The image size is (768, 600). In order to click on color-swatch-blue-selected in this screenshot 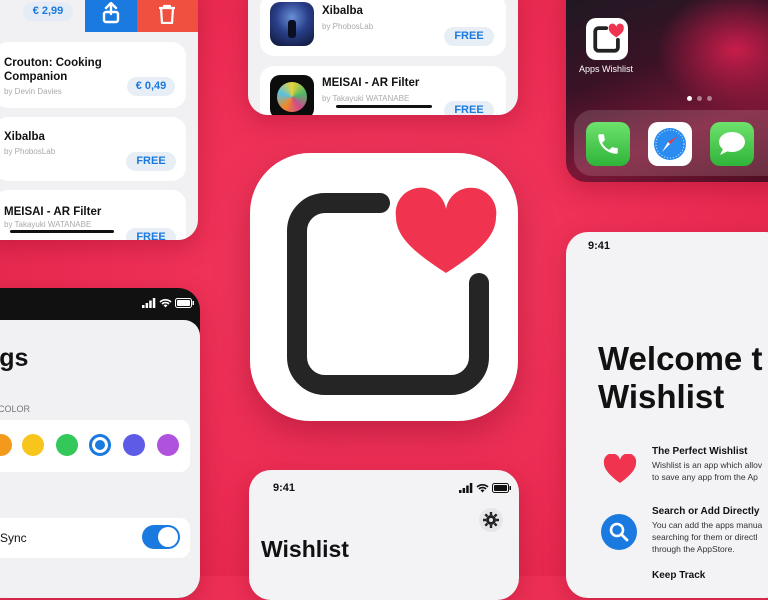, I will do `click(100, 445)`.